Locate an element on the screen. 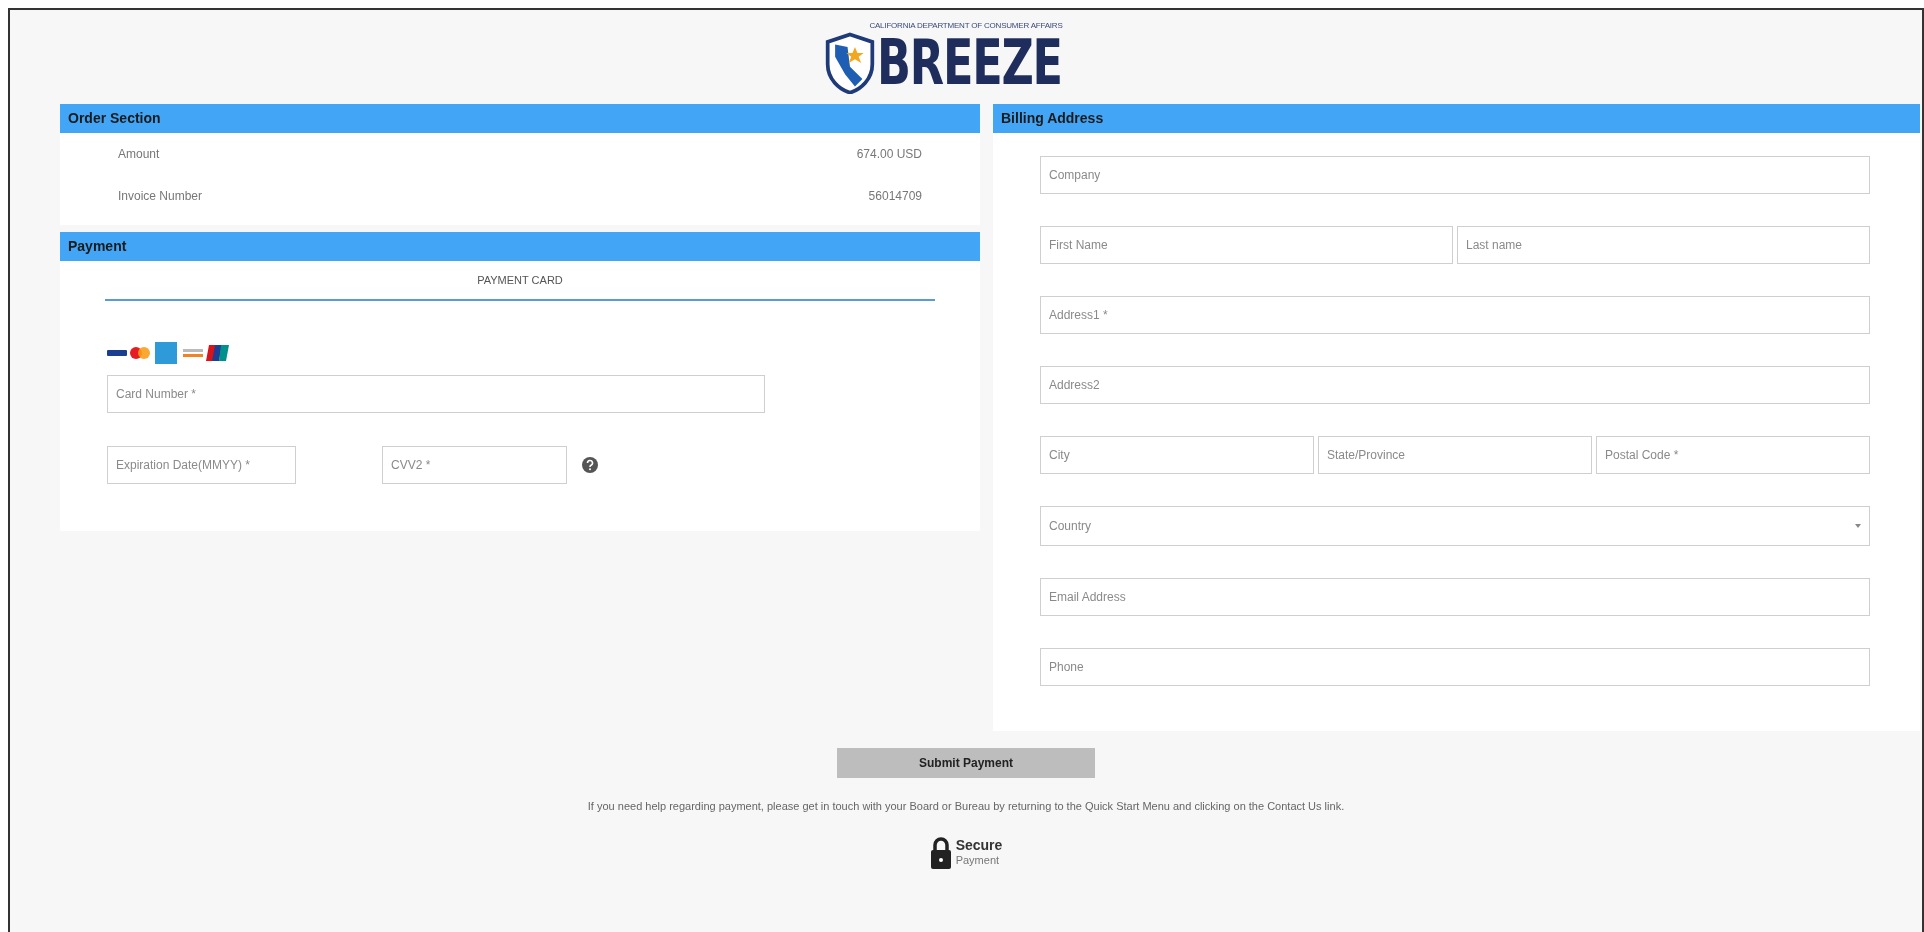 This screenshot has width=1924, height=932. secure-title: Secure is located at coordinates (979, 845).